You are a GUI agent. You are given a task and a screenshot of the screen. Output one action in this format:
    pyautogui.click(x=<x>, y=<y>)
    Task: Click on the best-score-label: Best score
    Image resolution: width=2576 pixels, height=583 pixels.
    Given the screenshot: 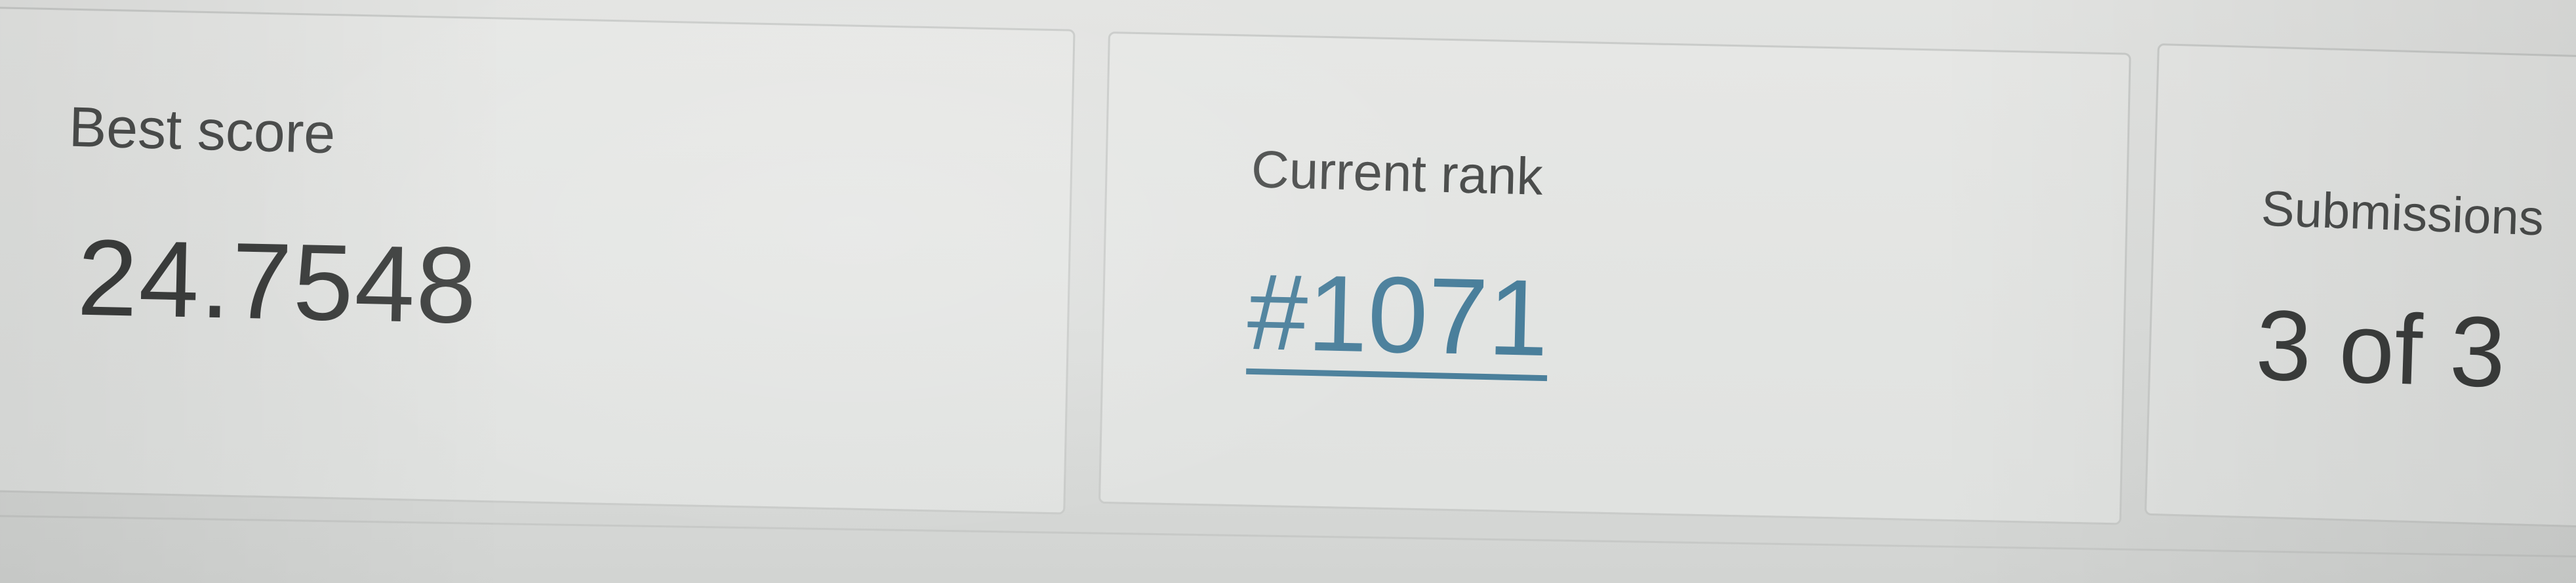 What is the action you would take?
    pyautogui.click(x=202, y=130)
    